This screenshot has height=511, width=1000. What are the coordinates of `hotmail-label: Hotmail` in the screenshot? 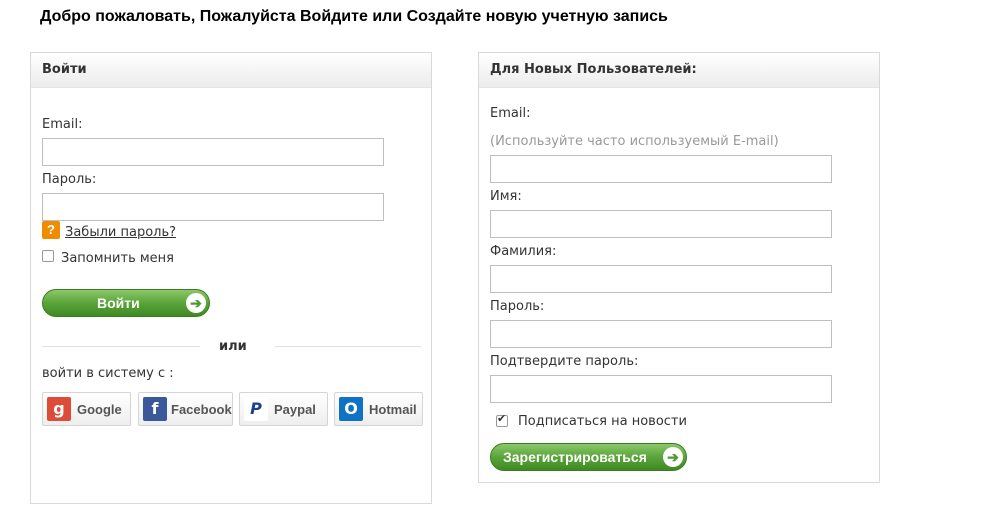 It's located at (393, 409).